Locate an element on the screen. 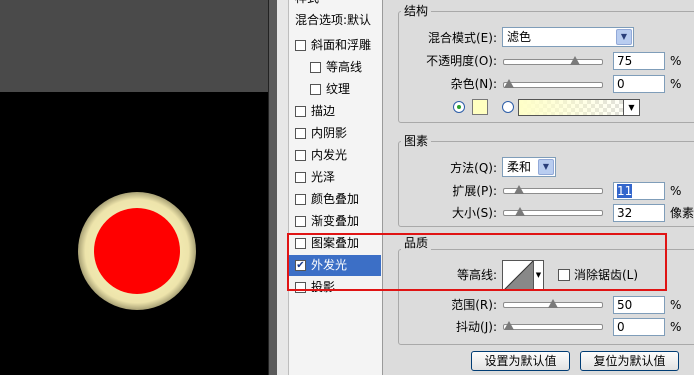 Image resolution: width=694 pixels, height=375 pixels. noise-unit: % is located at coordinates (676, 84).